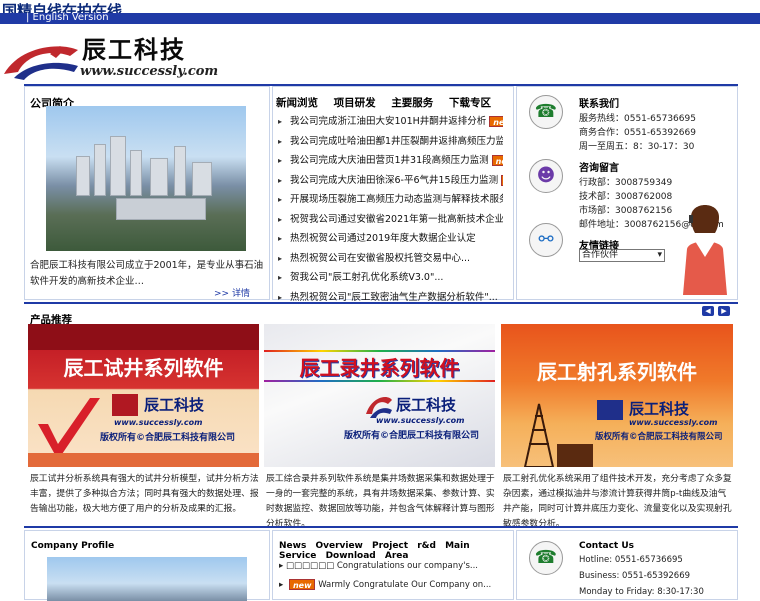 This screenshot has width=760, height=601. What do you see at coordinates (73, 546) in the screenshot?
I see `english-company-title: Company Profile` at bounding box center [73, 546].